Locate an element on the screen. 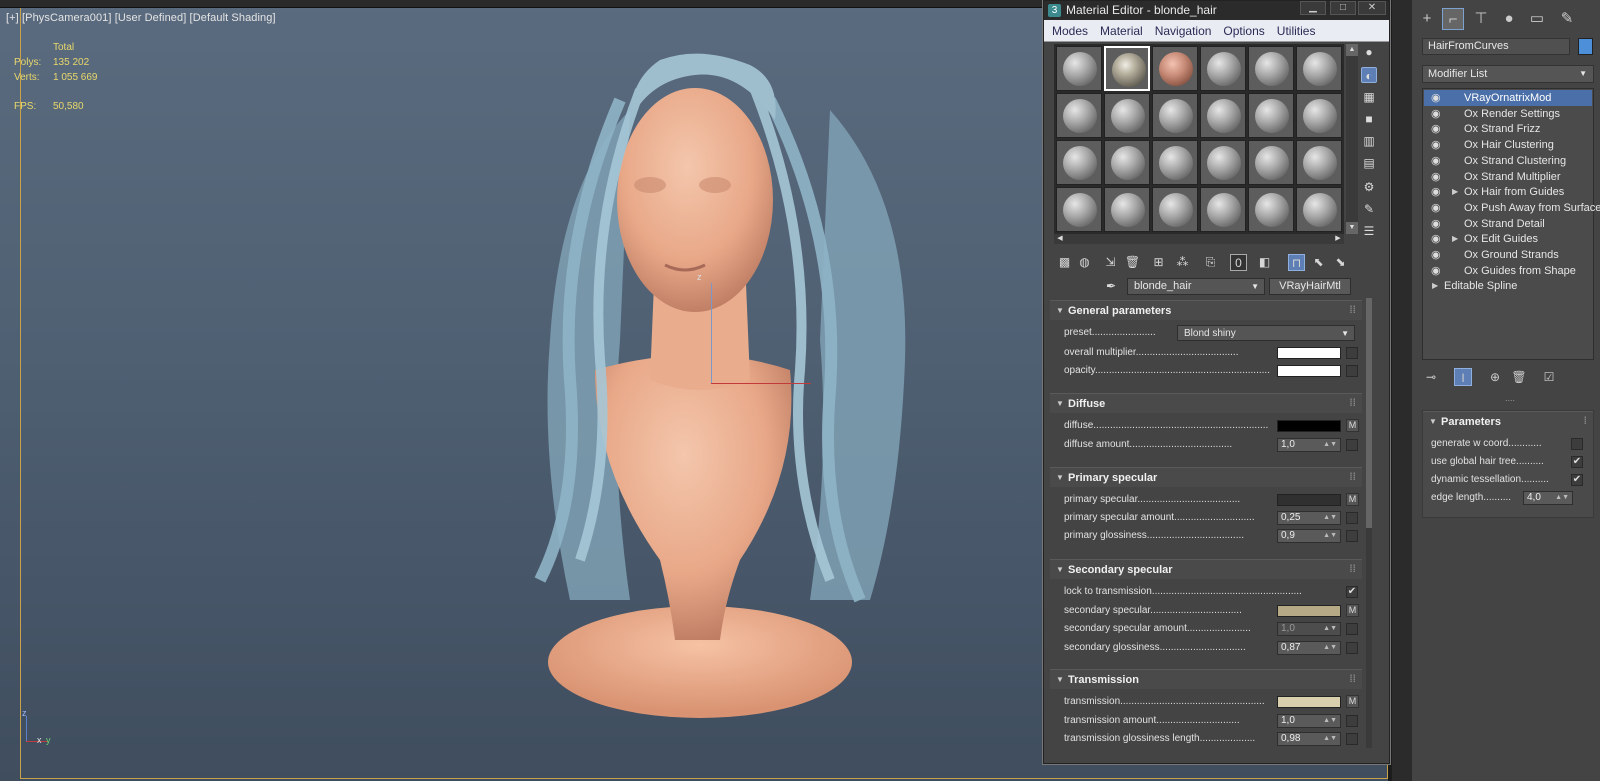  slots-vertical-scrollbar: ▲ ▼ is located at coordinates (1352, 139).